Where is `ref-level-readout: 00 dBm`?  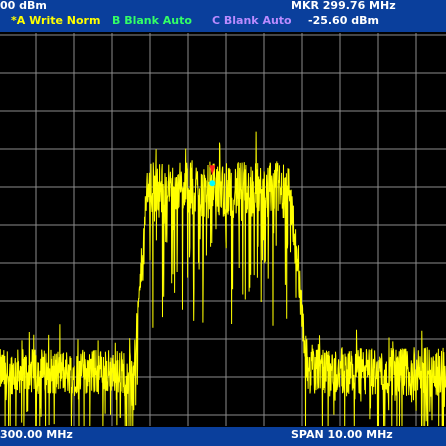
ref-level-readout: 00 dBm is located at coordinates (23, 6).